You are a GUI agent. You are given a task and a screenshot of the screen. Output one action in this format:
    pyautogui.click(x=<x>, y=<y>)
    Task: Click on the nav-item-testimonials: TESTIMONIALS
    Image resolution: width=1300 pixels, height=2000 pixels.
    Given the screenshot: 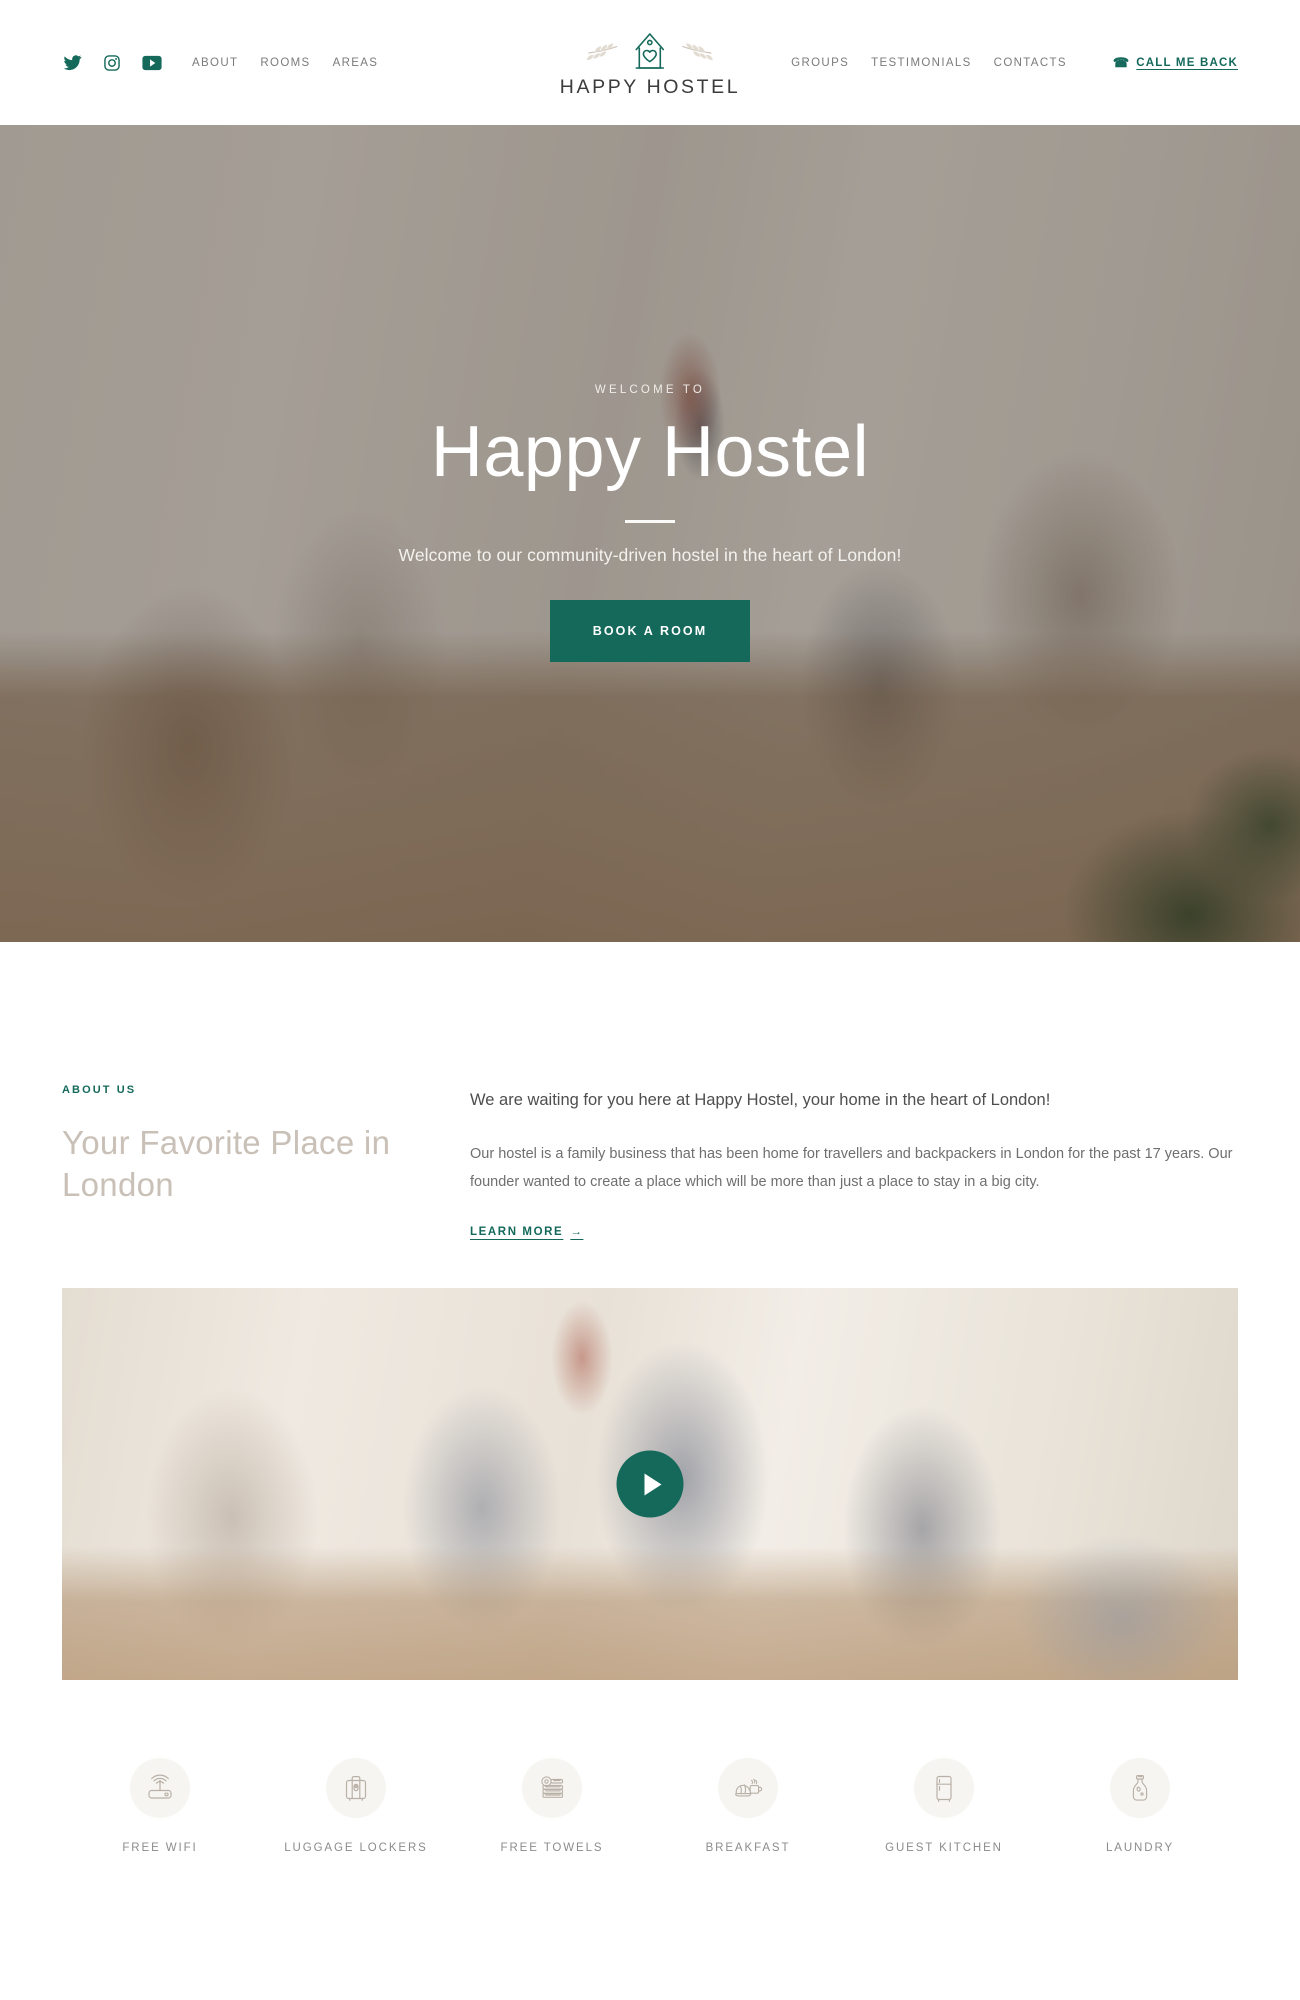 What is the action you would take?
    pyautogui.click(x=921, y=63)
    